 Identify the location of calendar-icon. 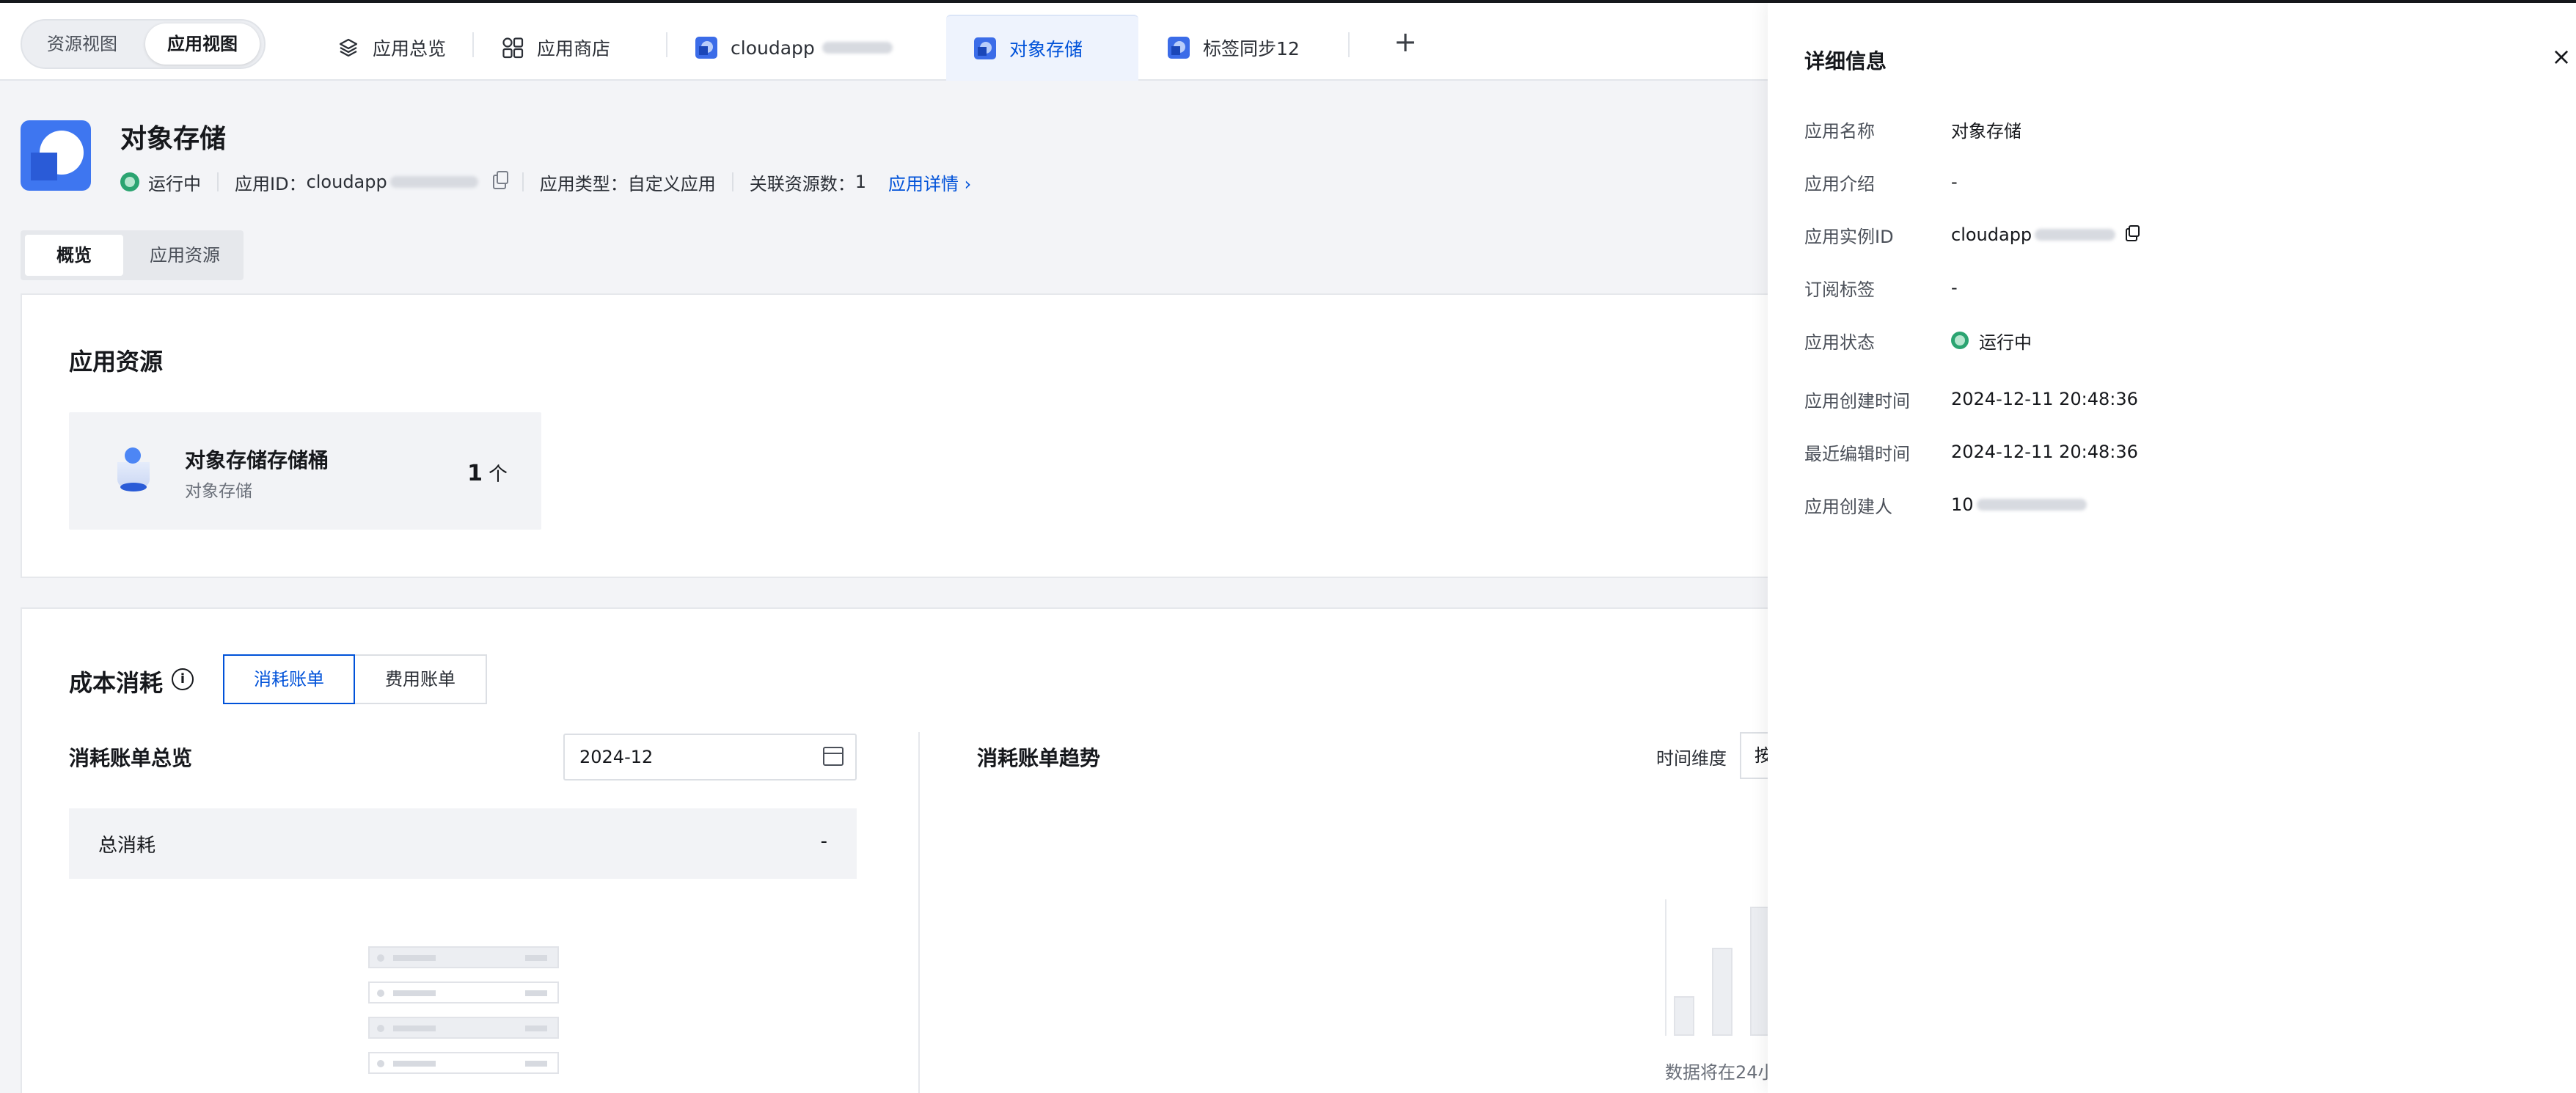
(833, 756).